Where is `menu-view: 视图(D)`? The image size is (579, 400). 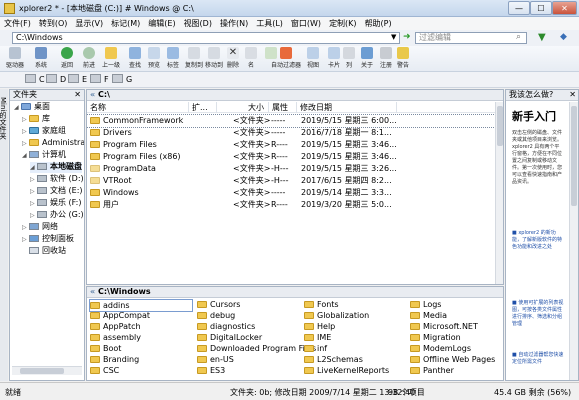 menu-view: 视图(D) is located at coordinates (198, 23).